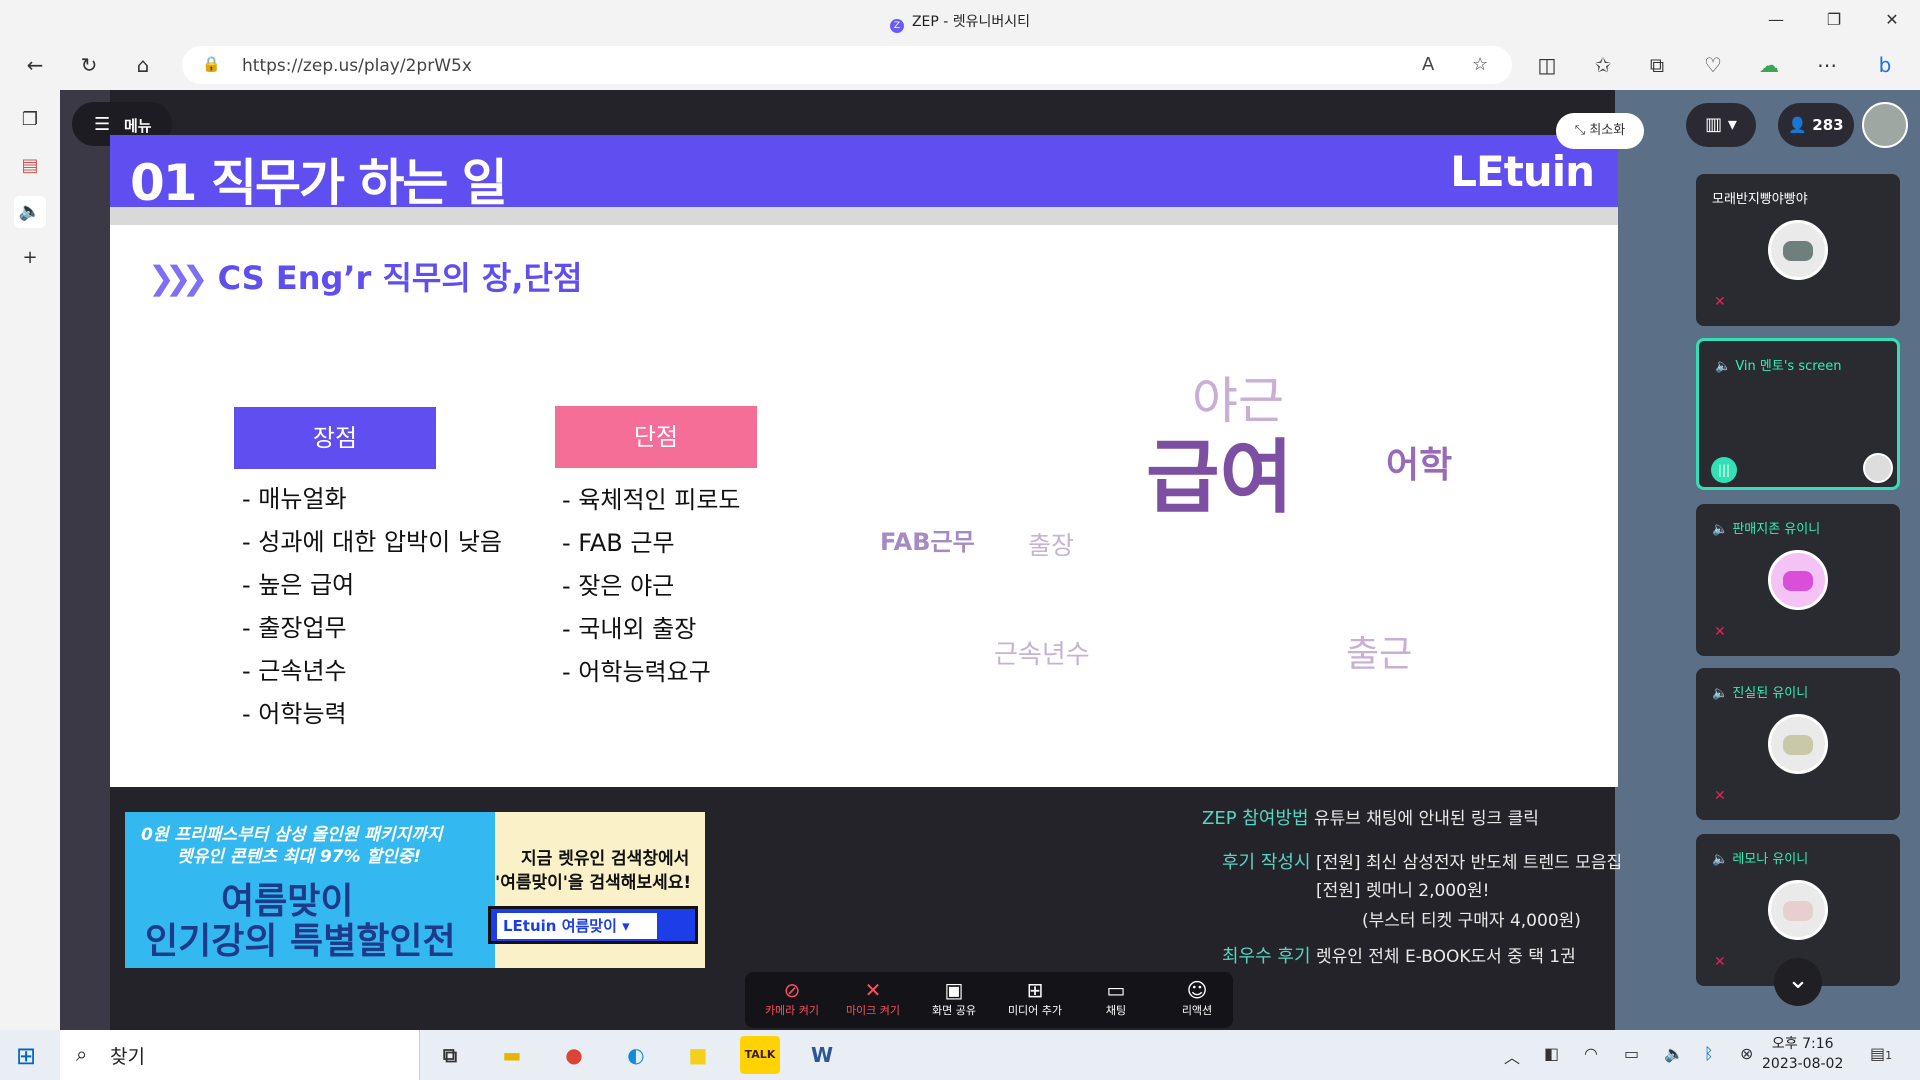  Describe the element at coordinates (300, 941) in the screenshot. I see `banner-headline-2: 인기강의 특별할인전` at that location.